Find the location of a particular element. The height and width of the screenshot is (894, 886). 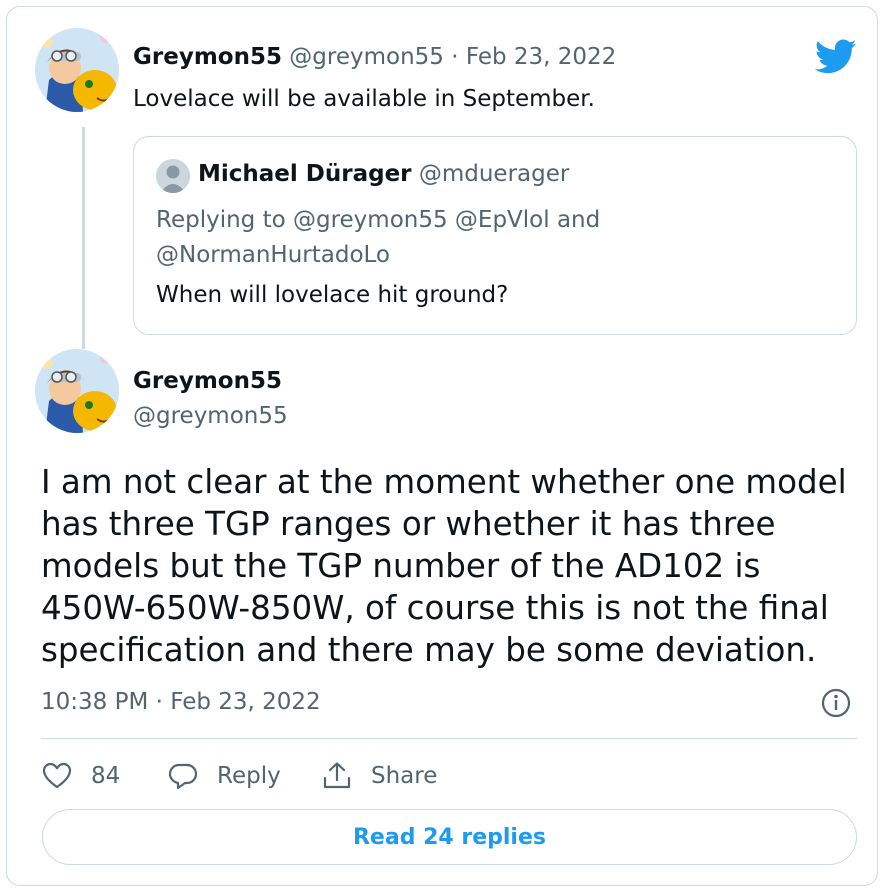

greymon-avatar-main is located at coordinates (77, 391).